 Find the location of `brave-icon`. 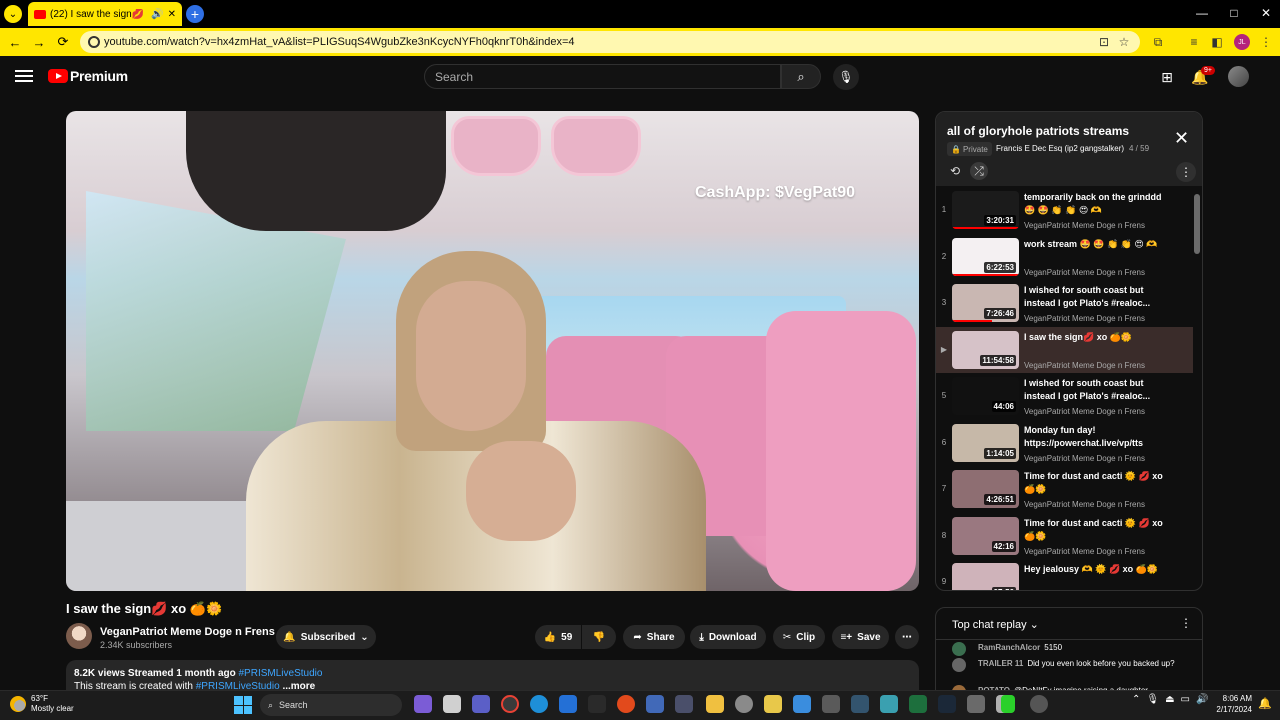

brave-icon is located at coordinates (626, 704).